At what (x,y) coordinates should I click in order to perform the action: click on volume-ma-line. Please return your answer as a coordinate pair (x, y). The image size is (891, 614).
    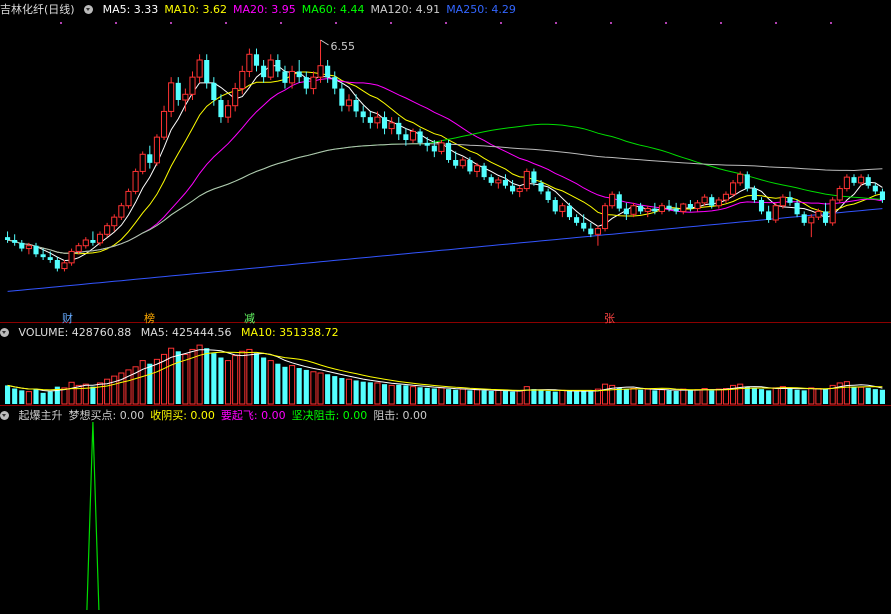
    Looking at the image, I should click on (445, 370).